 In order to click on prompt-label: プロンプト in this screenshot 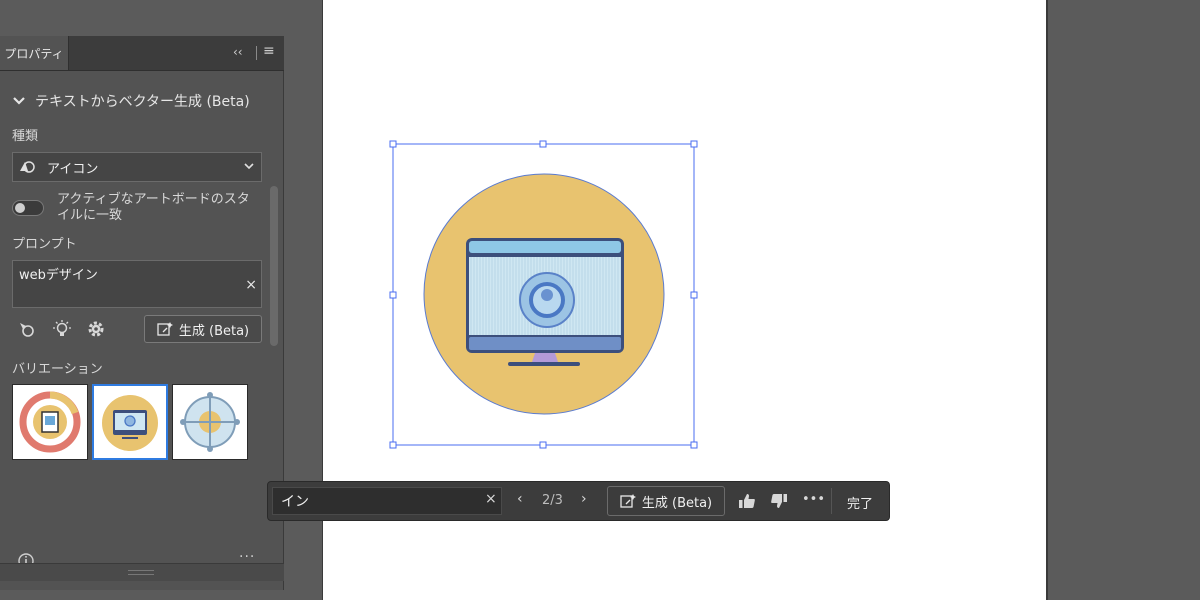, I will do `click(44, 244)`.